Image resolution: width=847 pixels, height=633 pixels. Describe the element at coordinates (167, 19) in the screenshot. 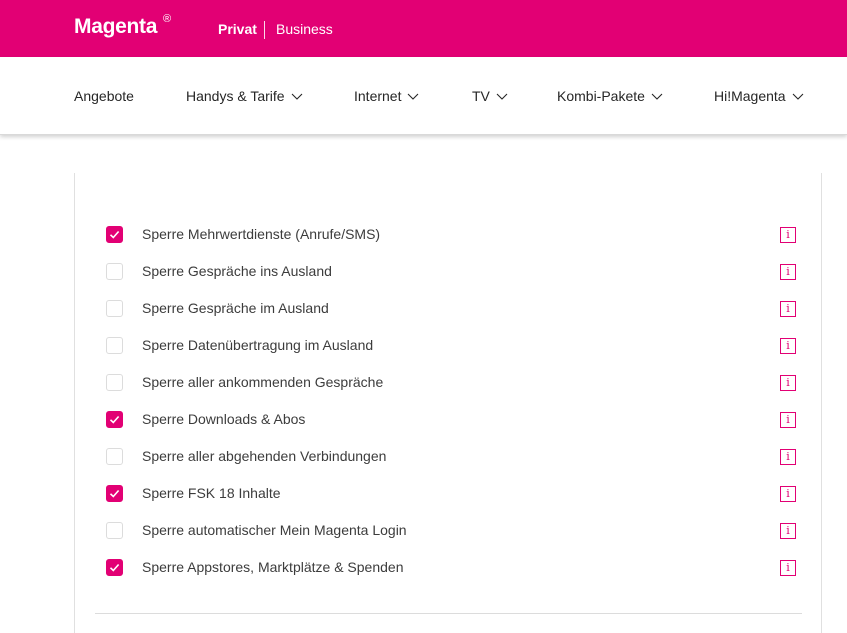

I see `registered-mark: ®` at that location.